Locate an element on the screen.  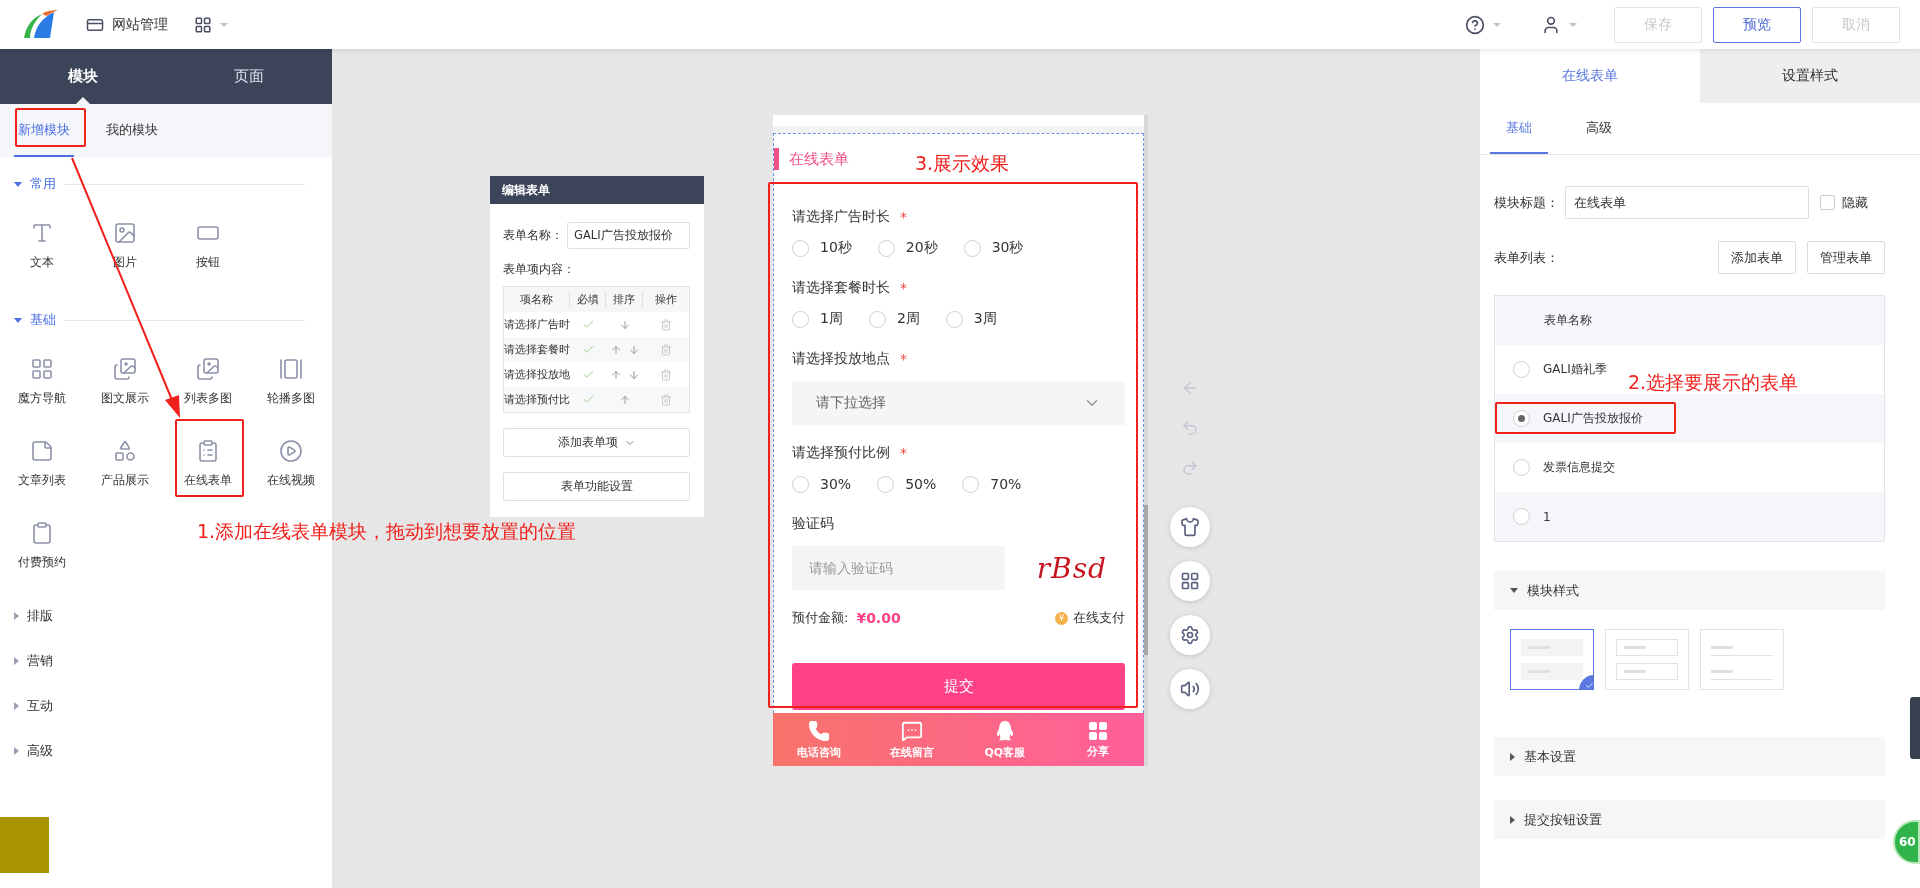
settings-tab: 设置样式 is located at coordinates (1810, 76).